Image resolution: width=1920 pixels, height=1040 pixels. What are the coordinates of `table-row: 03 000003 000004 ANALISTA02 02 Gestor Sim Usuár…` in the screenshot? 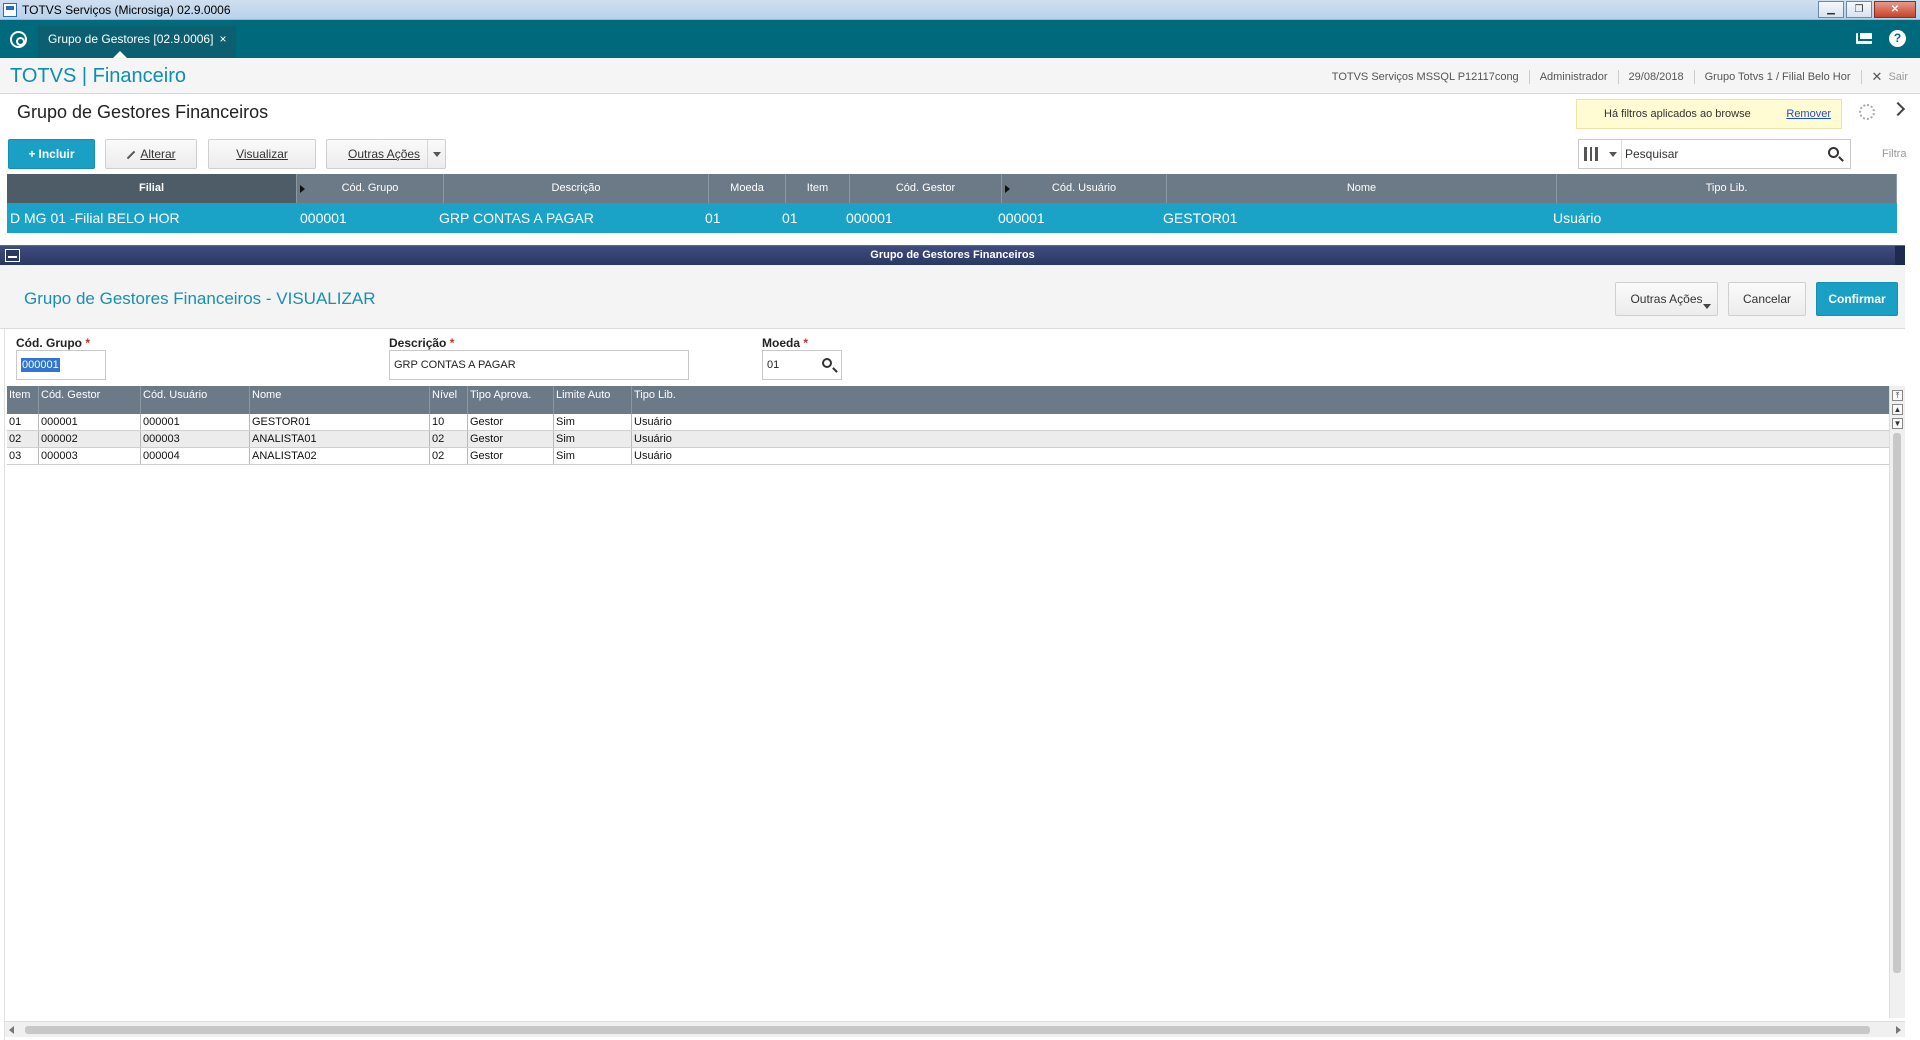 It's located at (948, 456).